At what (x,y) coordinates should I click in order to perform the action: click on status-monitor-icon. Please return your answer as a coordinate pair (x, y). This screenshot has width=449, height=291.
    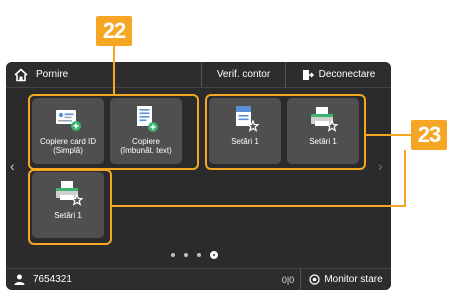
    Looking at the image, I should click on (314, 279).